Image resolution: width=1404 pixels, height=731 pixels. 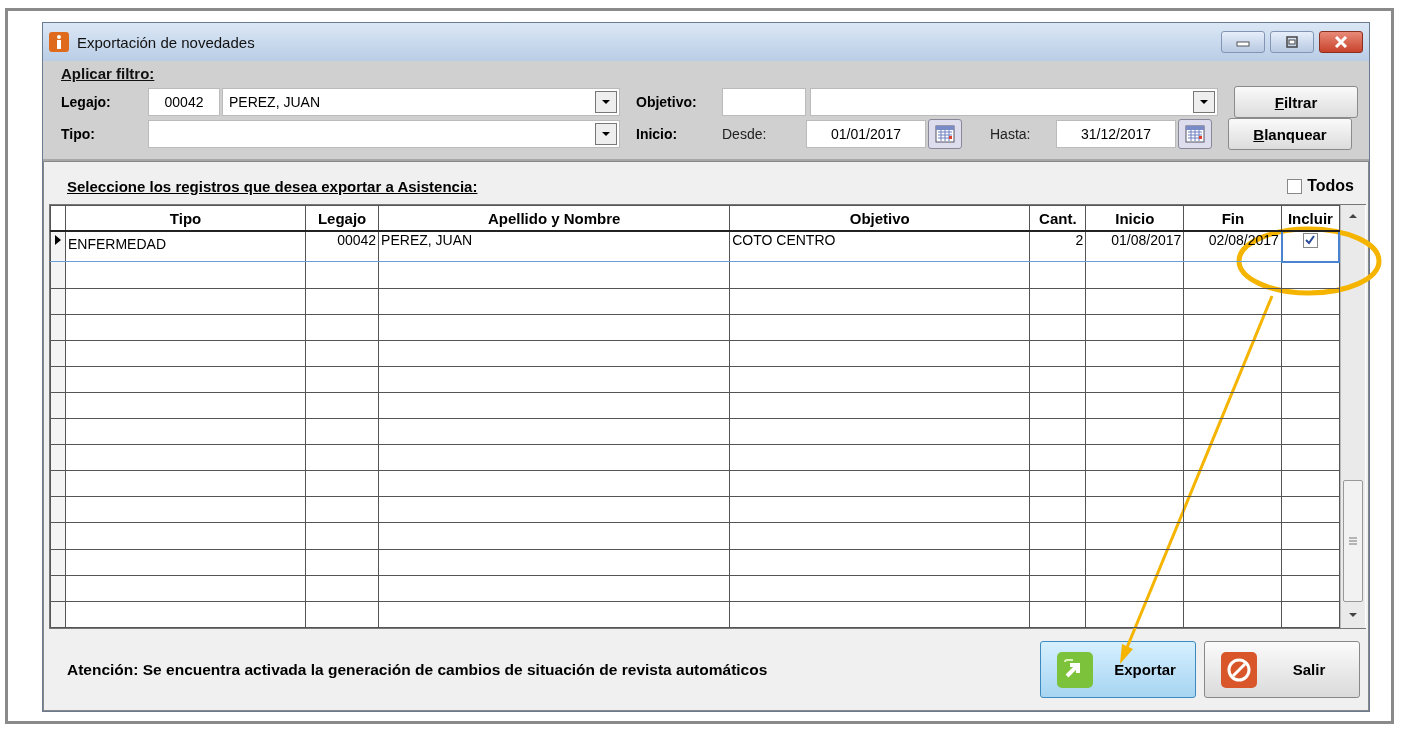 What do you see at coordinates (1330, 186) in the screenshot?
I see `checkbox-label: Todos` at bounding box center [1330, 186].